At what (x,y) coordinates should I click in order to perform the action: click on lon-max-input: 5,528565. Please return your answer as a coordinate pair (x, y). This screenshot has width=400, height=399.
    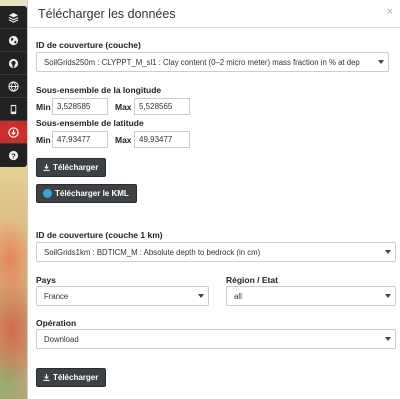
    Looking at the image, I should click on (162, 106).